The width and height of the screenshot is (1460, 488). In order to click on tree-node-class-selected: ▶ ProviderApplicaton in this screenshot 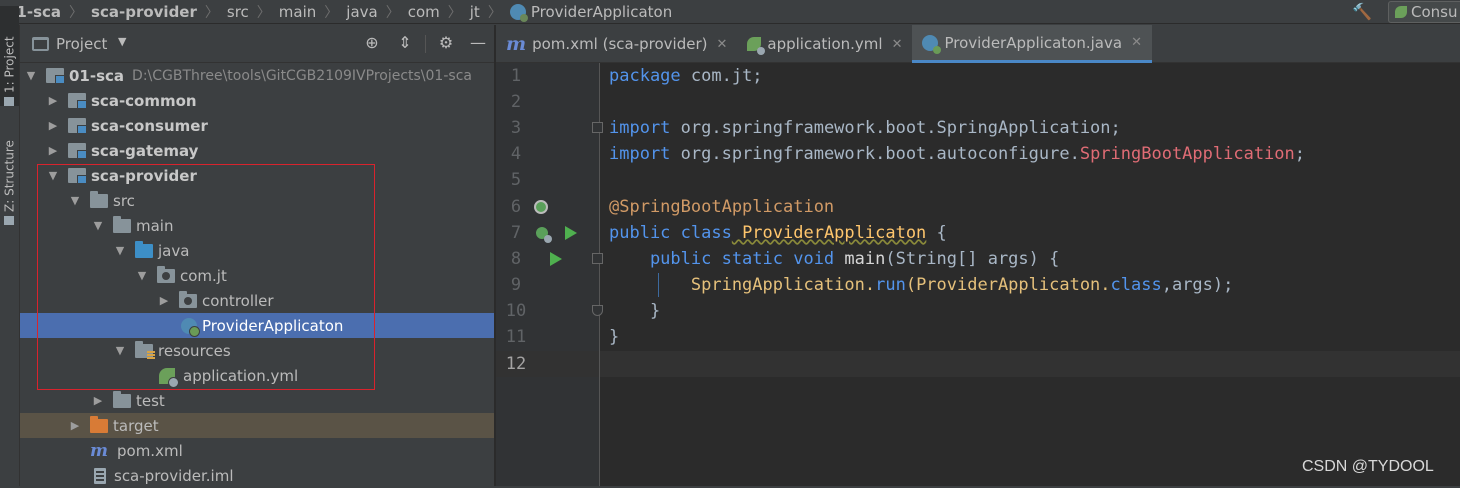, I will do `click(257, 325)`.